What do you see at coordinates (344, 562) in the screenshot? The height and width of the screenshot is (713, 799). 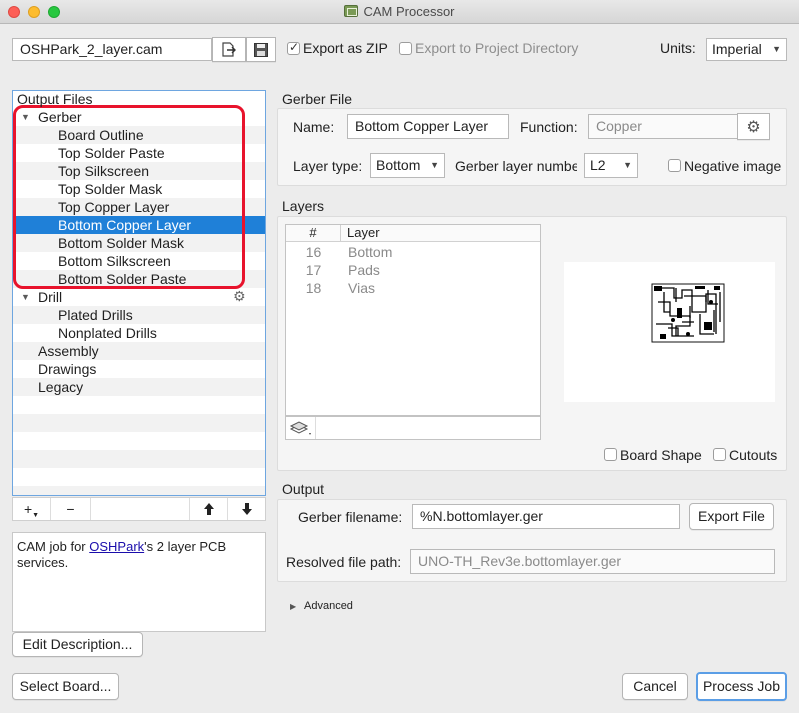 I see `resolved-path-label: Resolved file path:` at bounding box center [344, 562].